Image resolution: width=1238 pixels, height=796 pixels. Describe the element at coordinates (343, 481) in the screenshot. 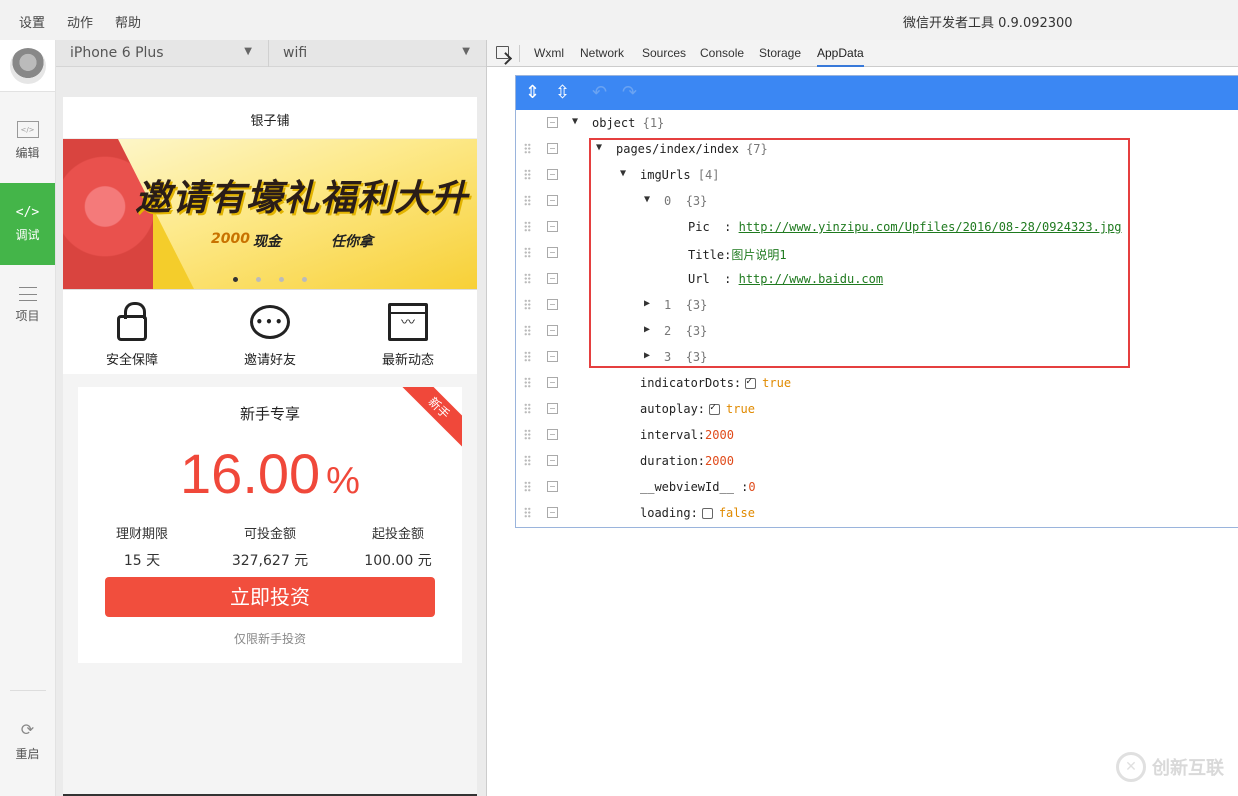

I see `rate-unit: %` at that location.